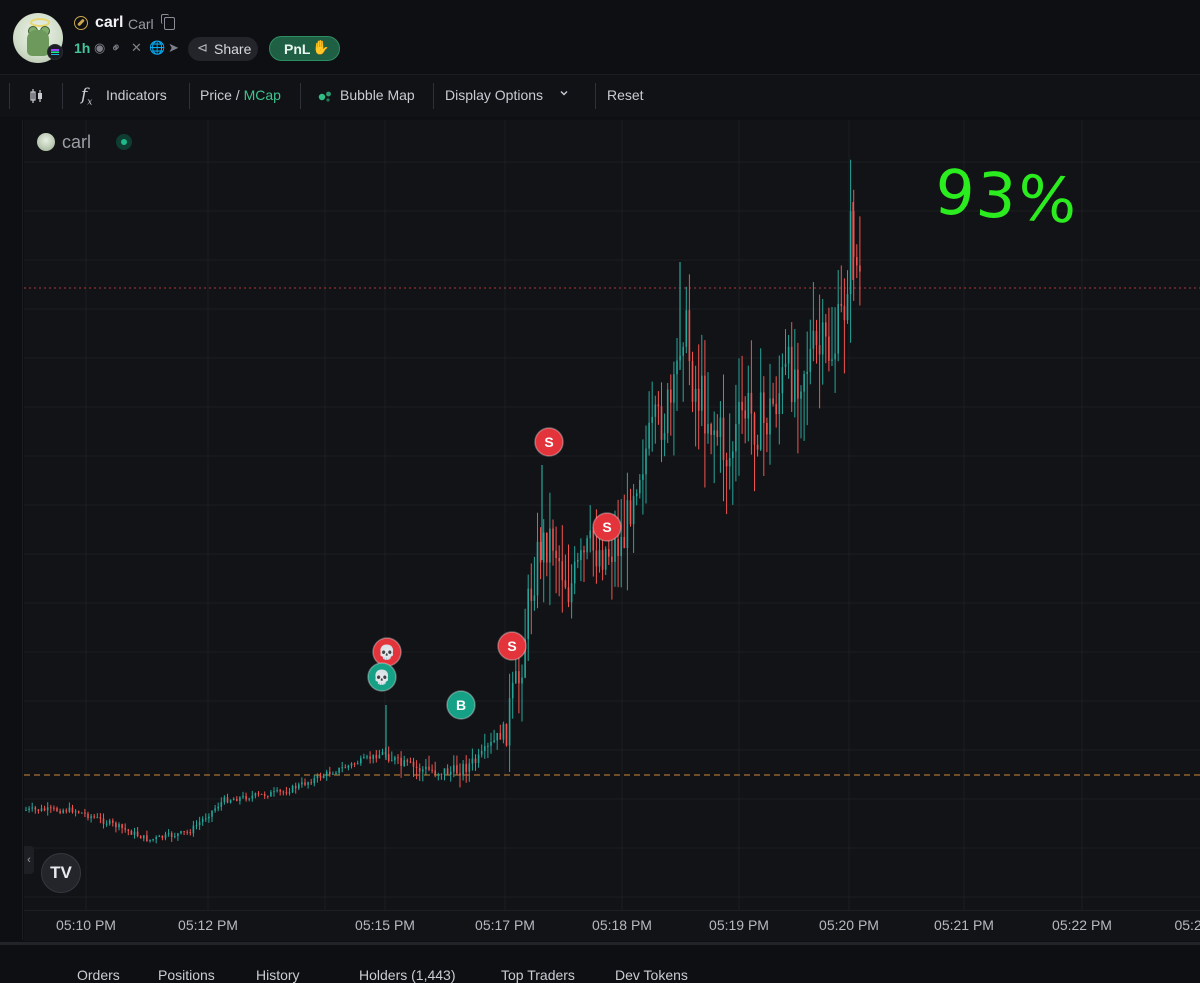  I want to click on copy-icon, so click(168, 22).